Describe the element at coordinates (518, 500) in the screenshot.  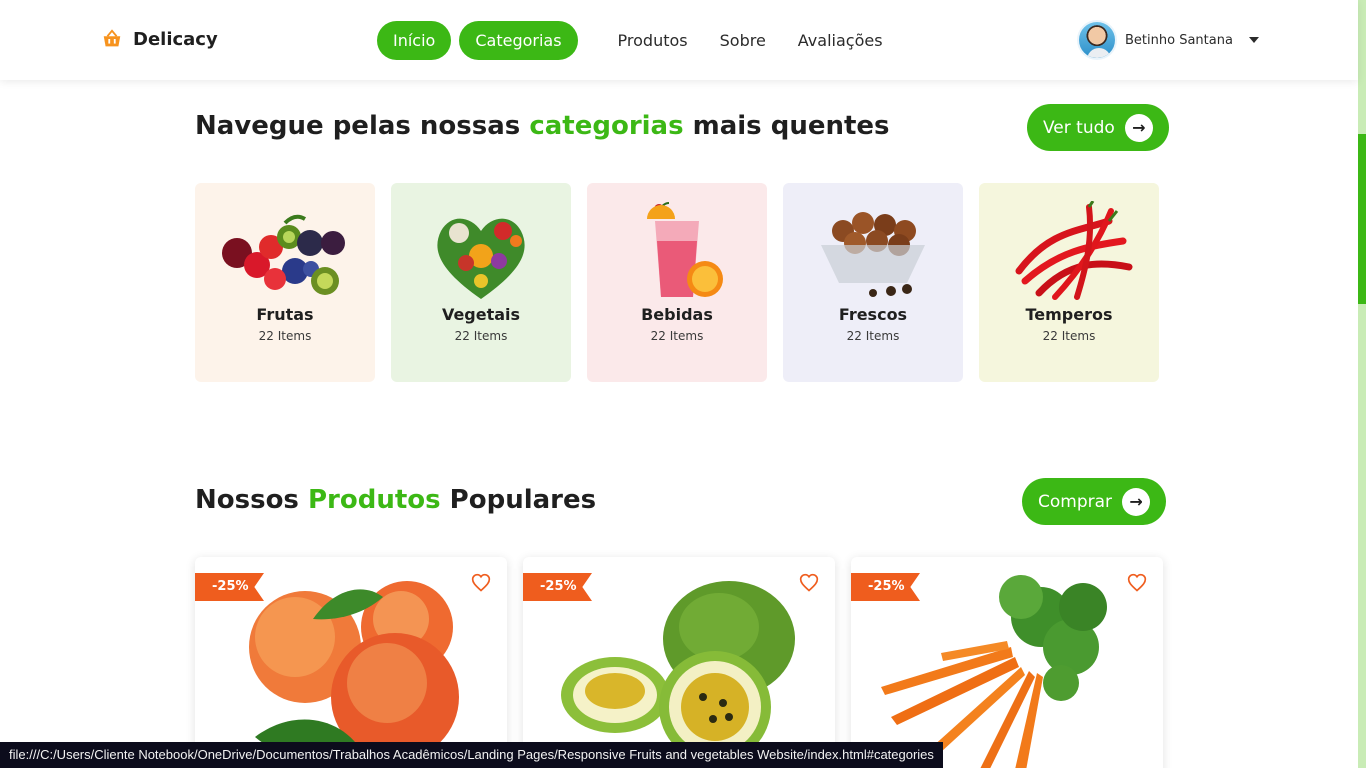
I see `title-text: Populares` at that location.